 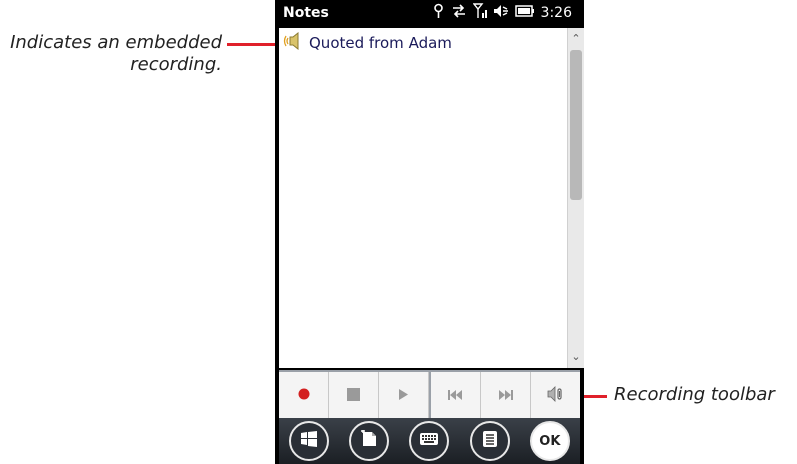 I want to click on softkey-bar: OK, so click(x=429, y=441).